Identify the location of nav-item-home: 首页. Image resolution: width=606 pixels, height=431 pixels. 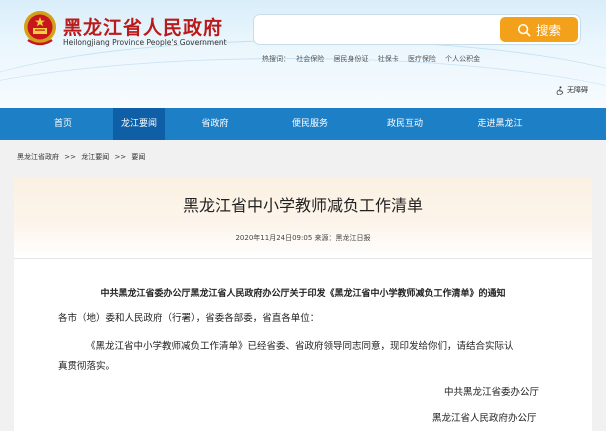
(63, 124).